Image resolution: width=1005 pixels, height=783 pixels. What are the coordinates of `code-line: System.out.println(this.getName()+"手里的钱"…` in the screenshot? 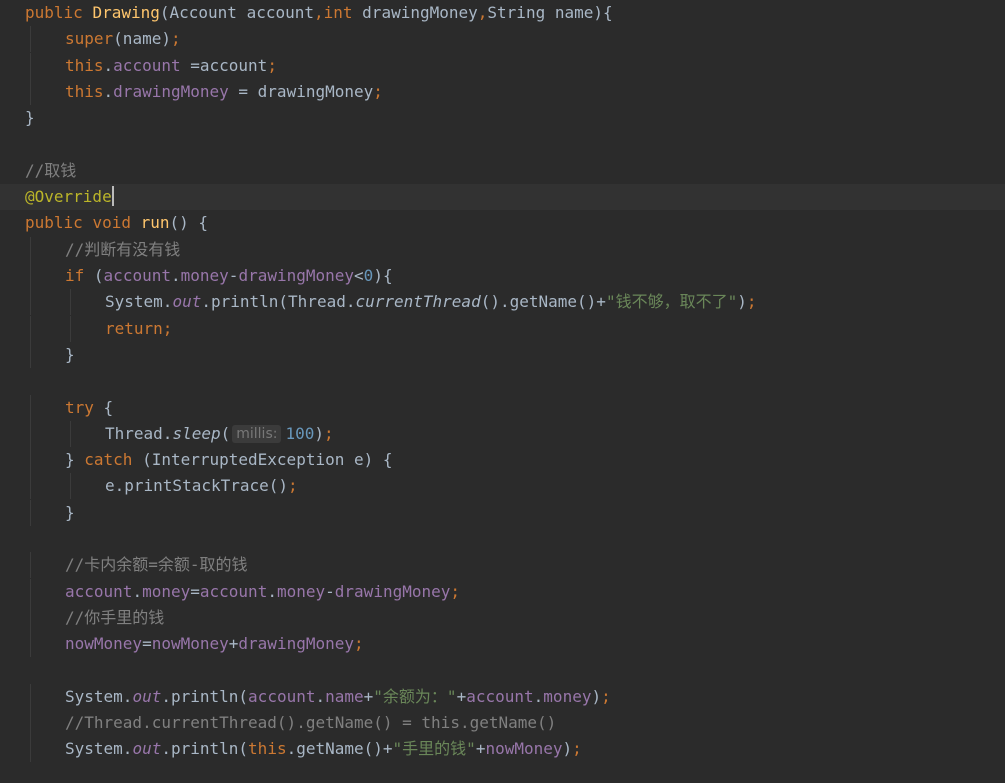 It's located at (502, 749).